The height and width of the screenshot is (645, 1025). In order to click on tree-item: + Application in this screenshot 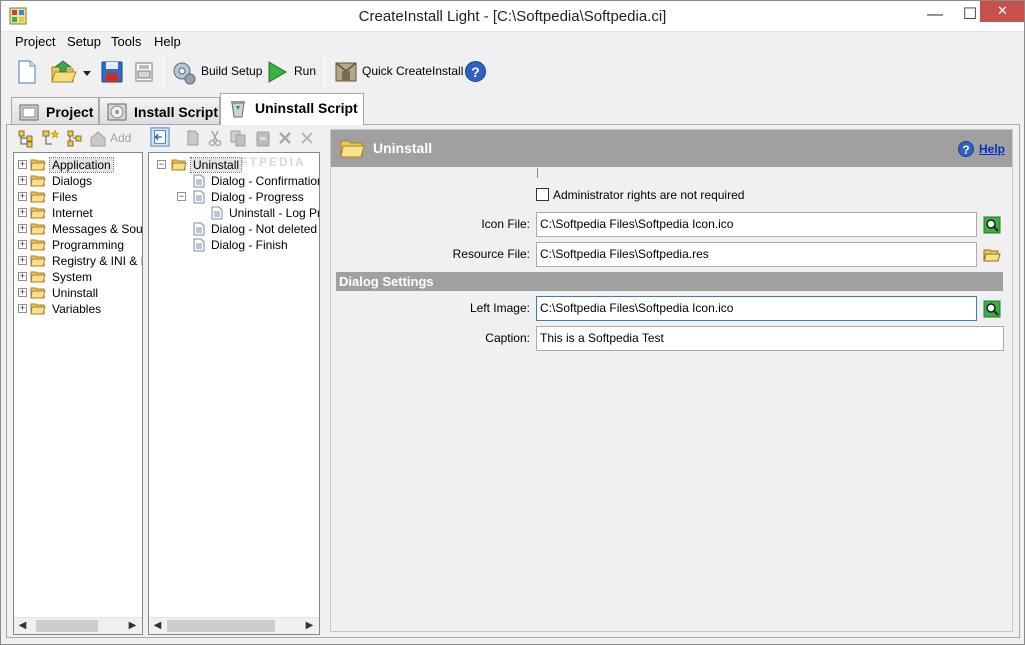, I will do `click(78, 165)`.